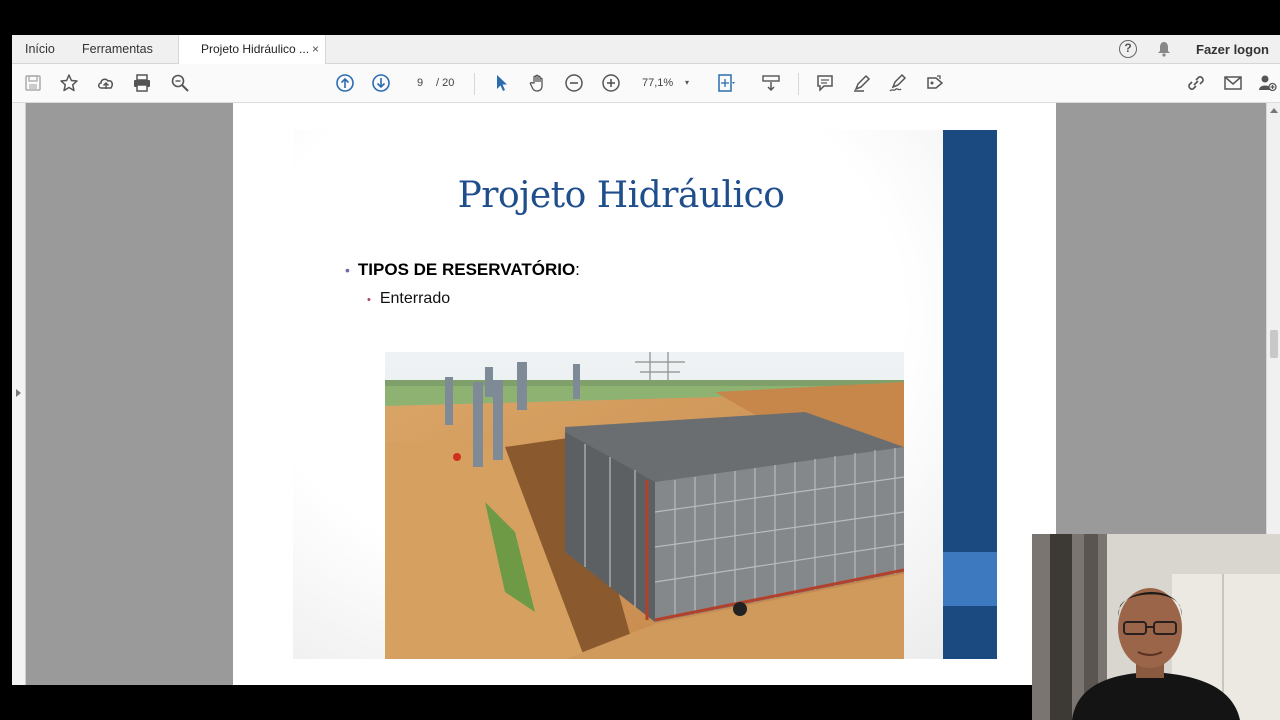 This screenshot has height=720, width=1280. Describe the element at coordinates (825, 83) in the screenshot. I see `comment-icon` at that location.